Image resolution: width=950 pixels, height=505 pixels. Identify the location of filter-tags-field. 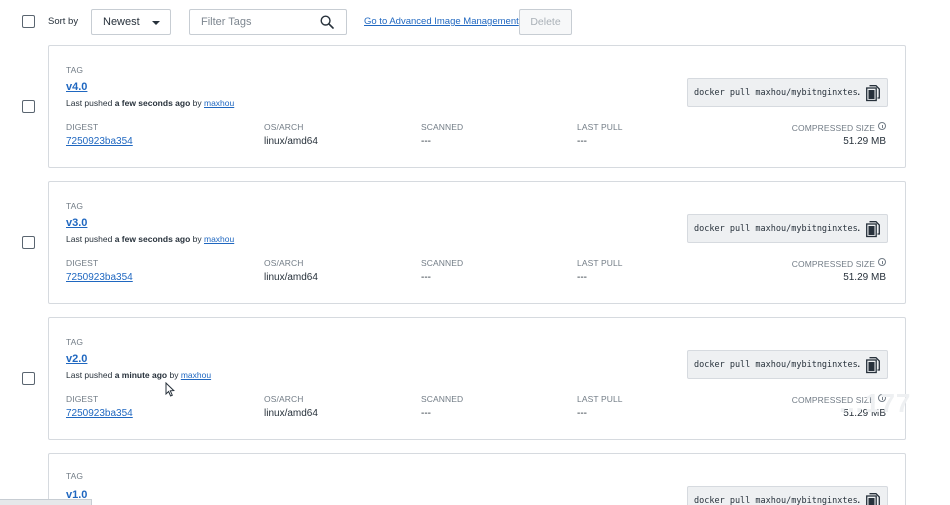
(268, 22).